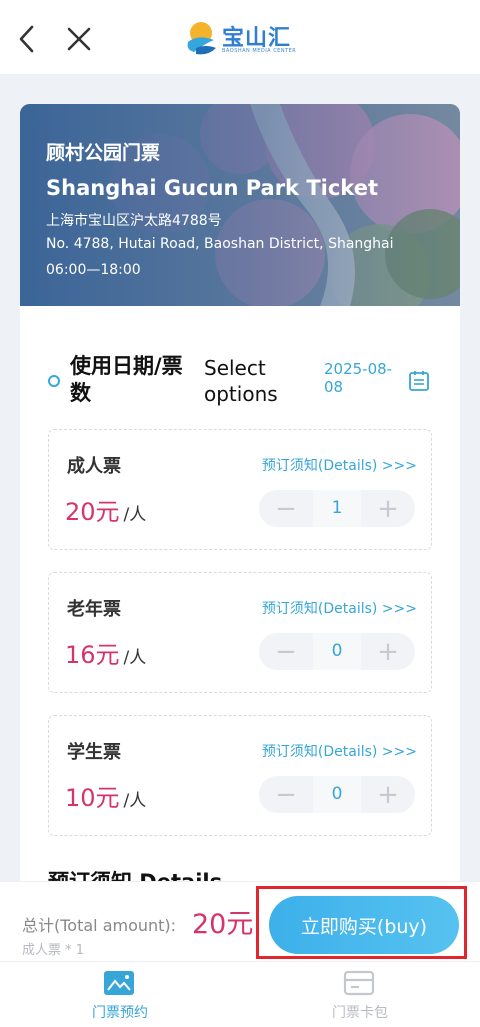 This screenshot has width=480, height=1027. Describe the element at coordinates (259, 51) in the screenshot. I see `logo-subtitle: BAOSHAN MEDIA CENTER` at that location.